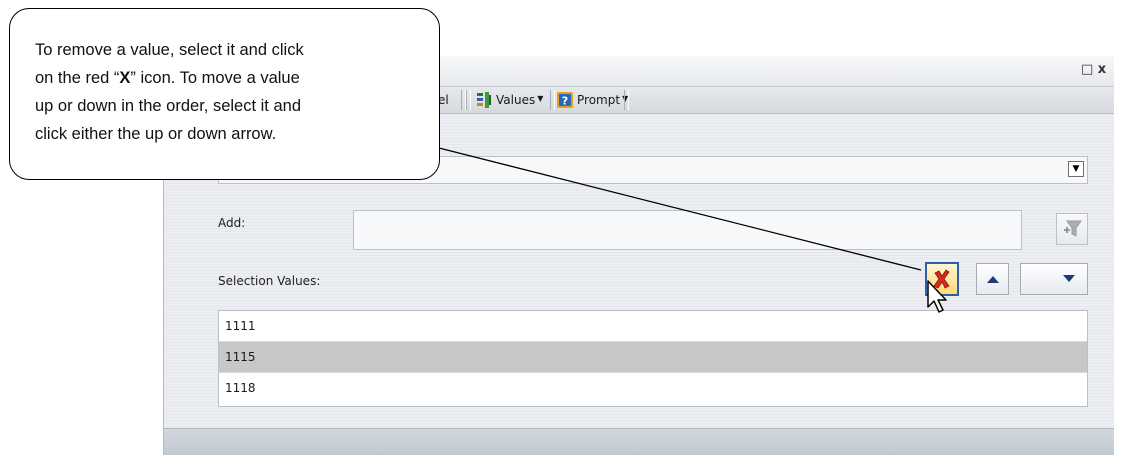 This screenshot has height=455, width=1140. I want to click on list-item: 1115, so click(653, 357).